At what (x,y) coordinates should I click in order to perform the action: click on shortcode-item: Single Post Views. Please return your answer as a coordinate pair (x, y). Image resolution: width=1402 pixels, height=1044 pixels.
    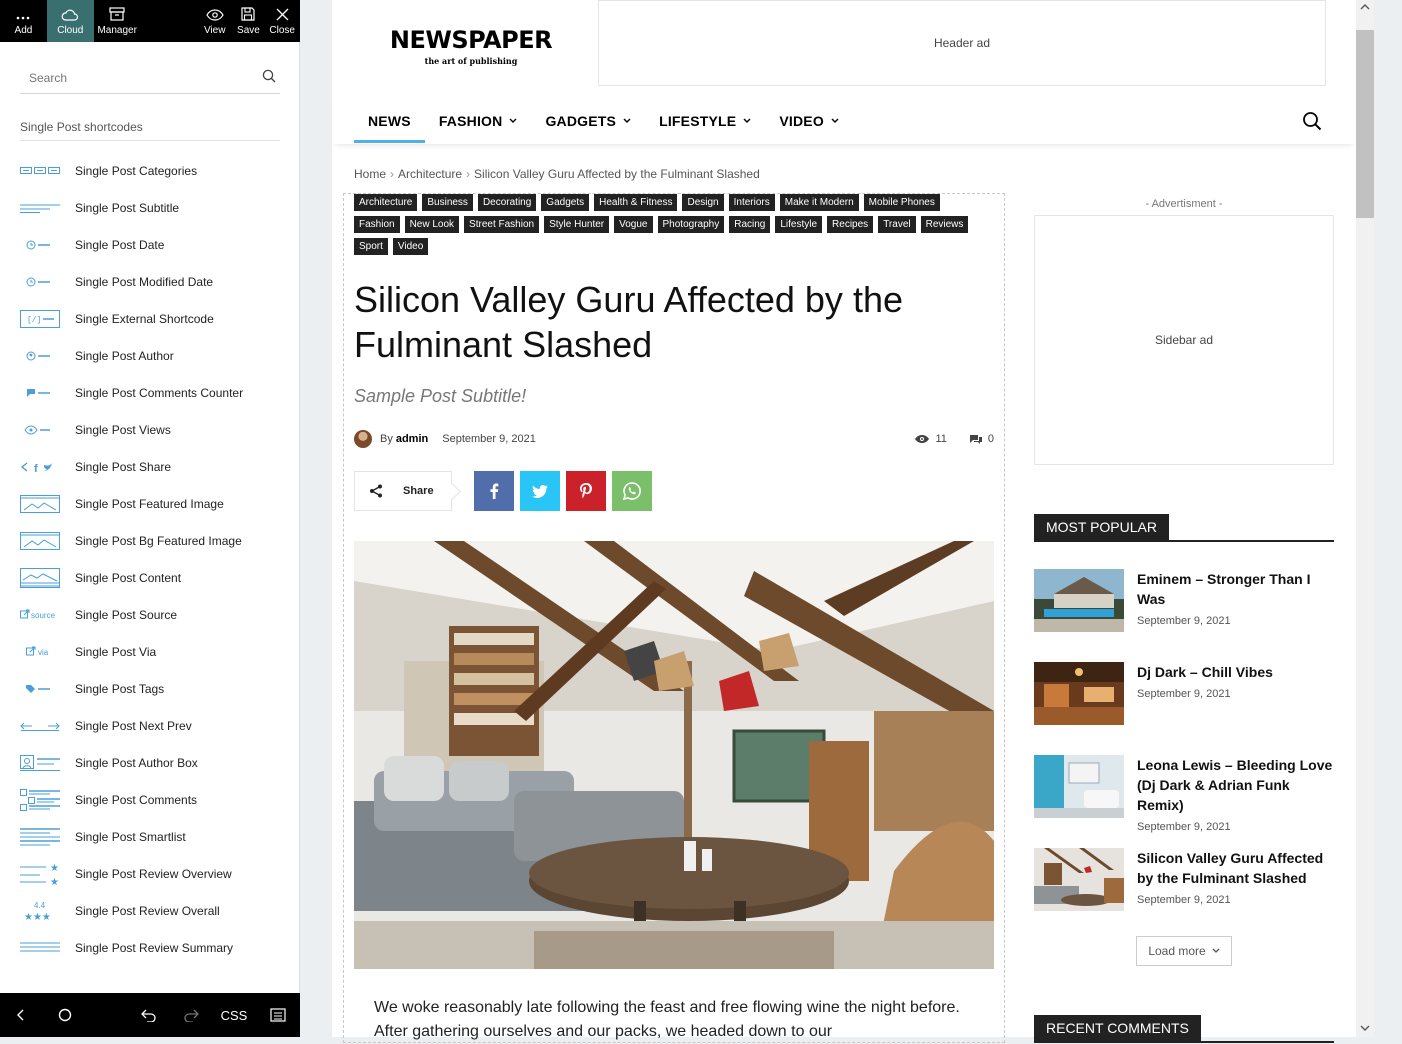
    Looking at the image, I should click on (155, 429).